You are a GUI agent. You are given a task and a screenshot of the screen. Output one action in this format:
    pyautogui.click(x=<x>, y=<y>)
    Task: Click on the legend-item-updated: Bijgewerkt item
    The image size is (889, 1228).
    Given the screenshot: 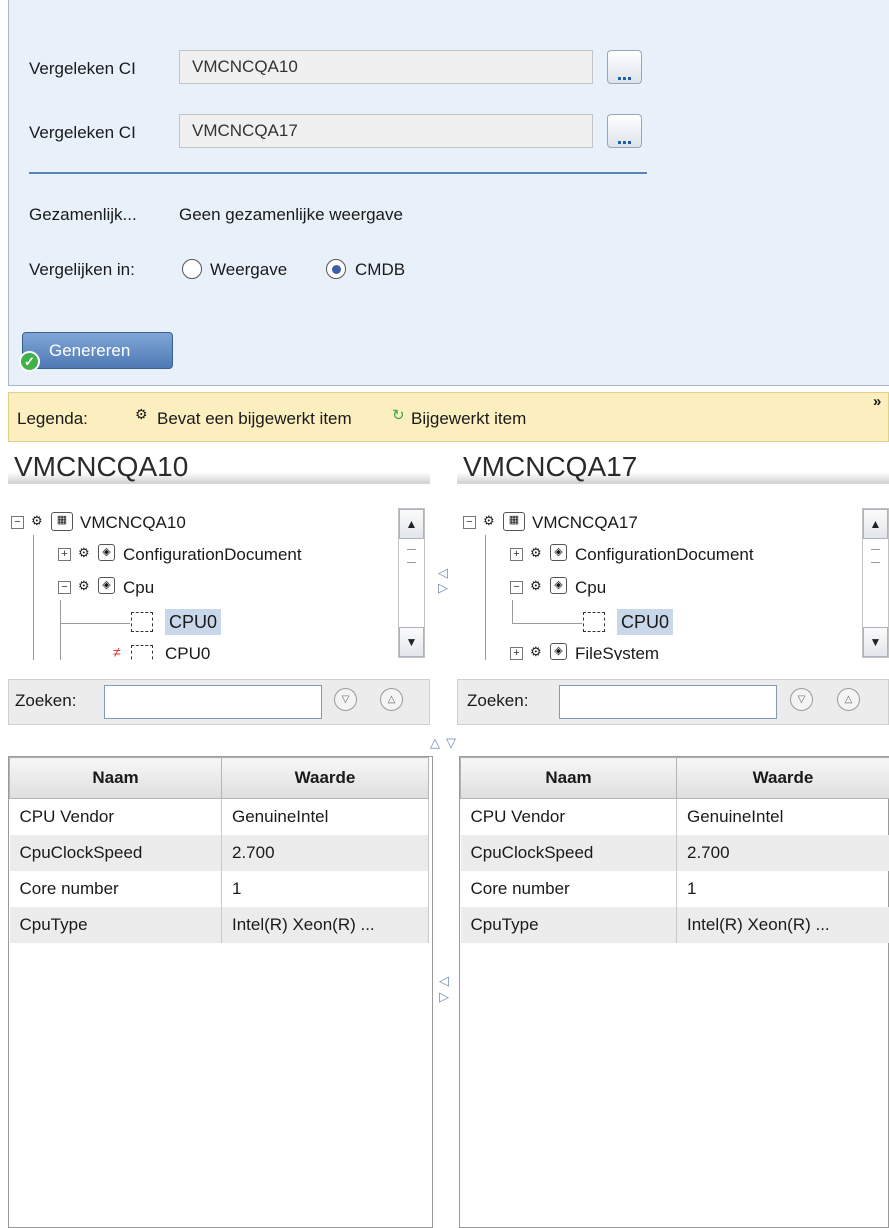 What is the action you would take?
    pyautogui.click(x=469, y=418)
    